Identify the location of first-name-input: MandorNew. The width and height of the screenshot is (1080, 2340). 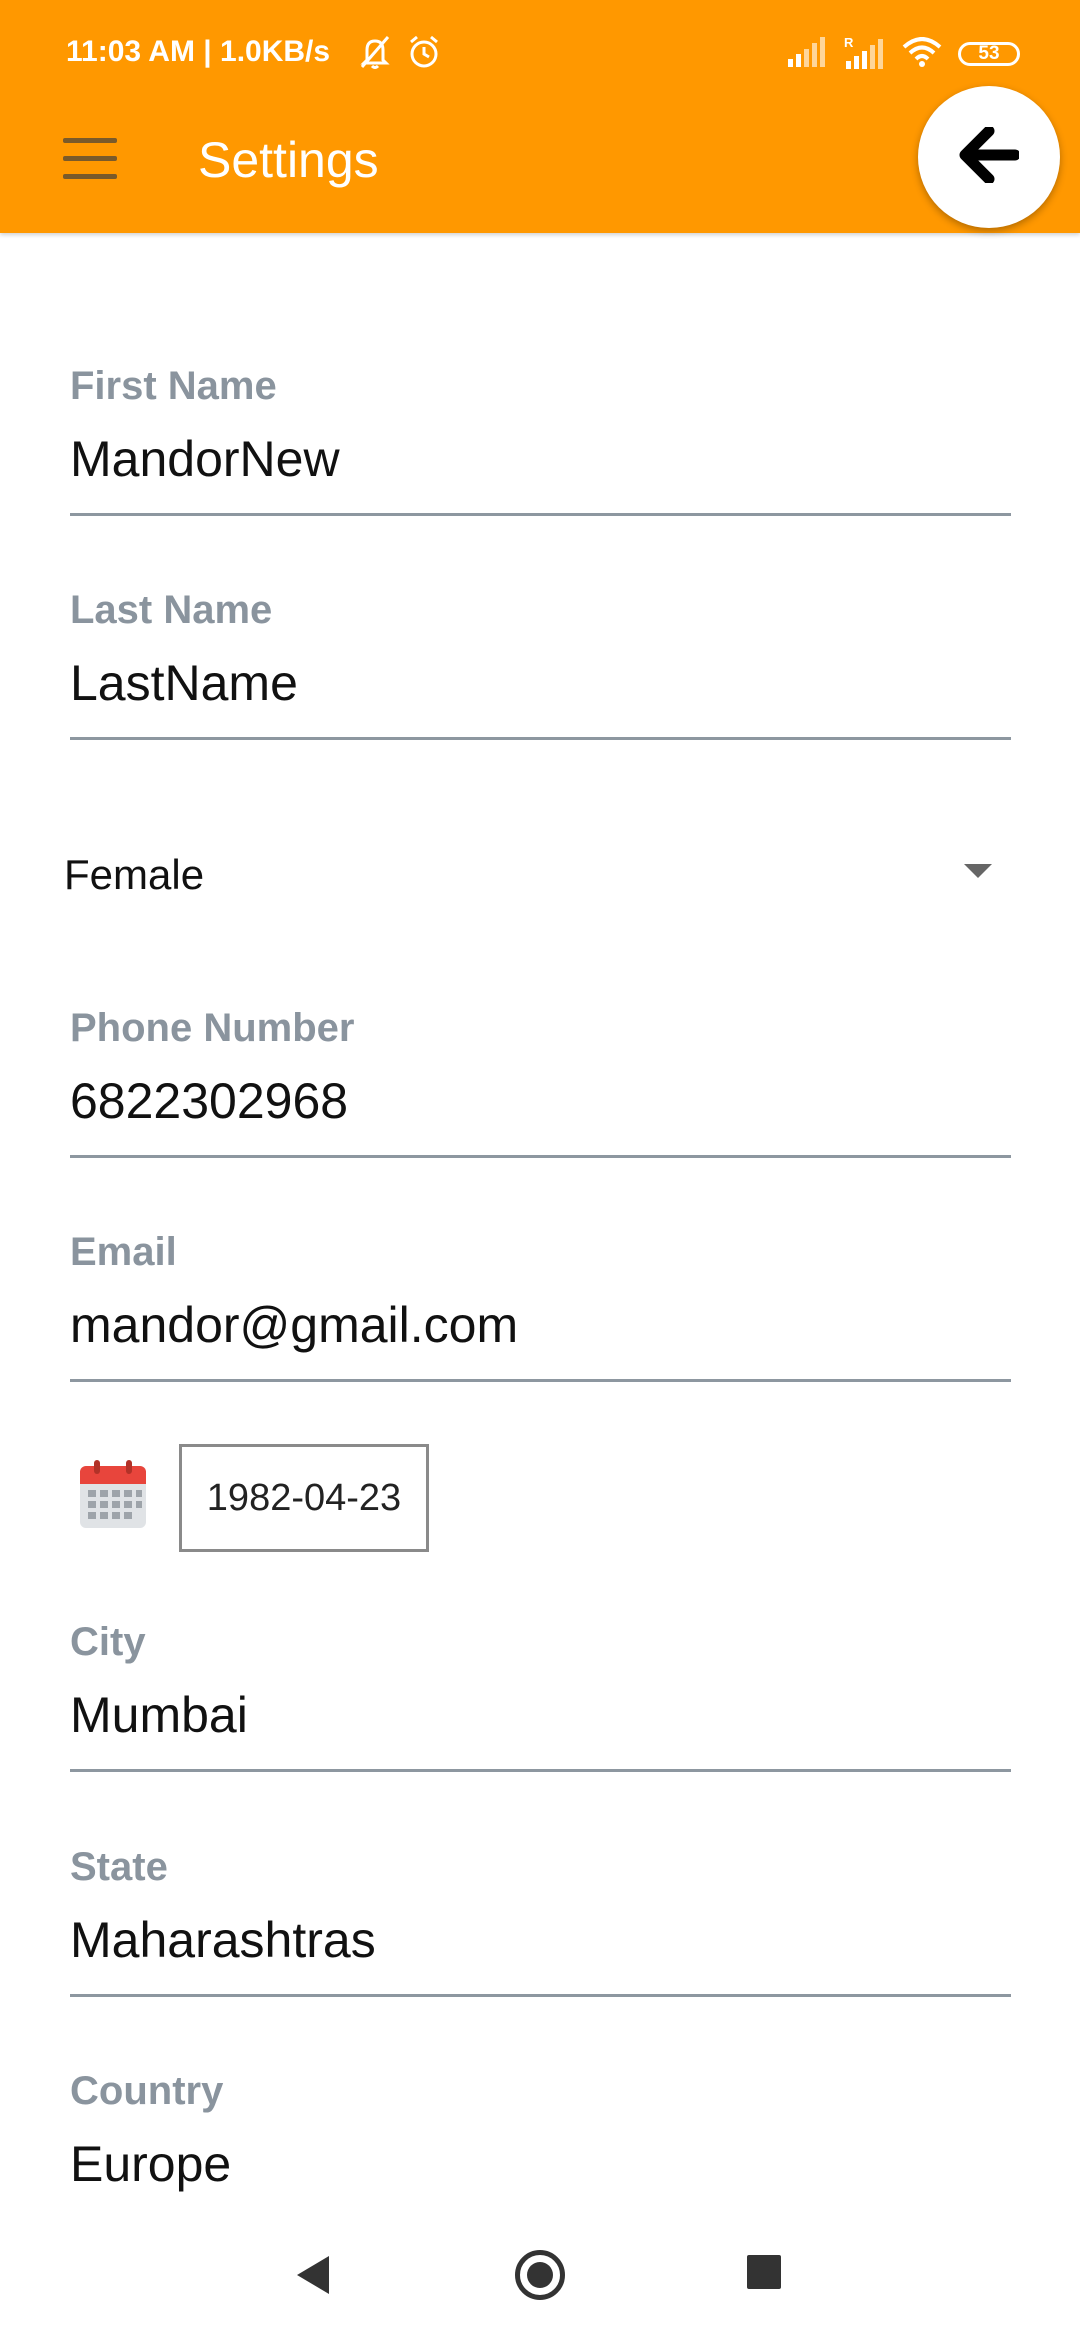
(205, 459).